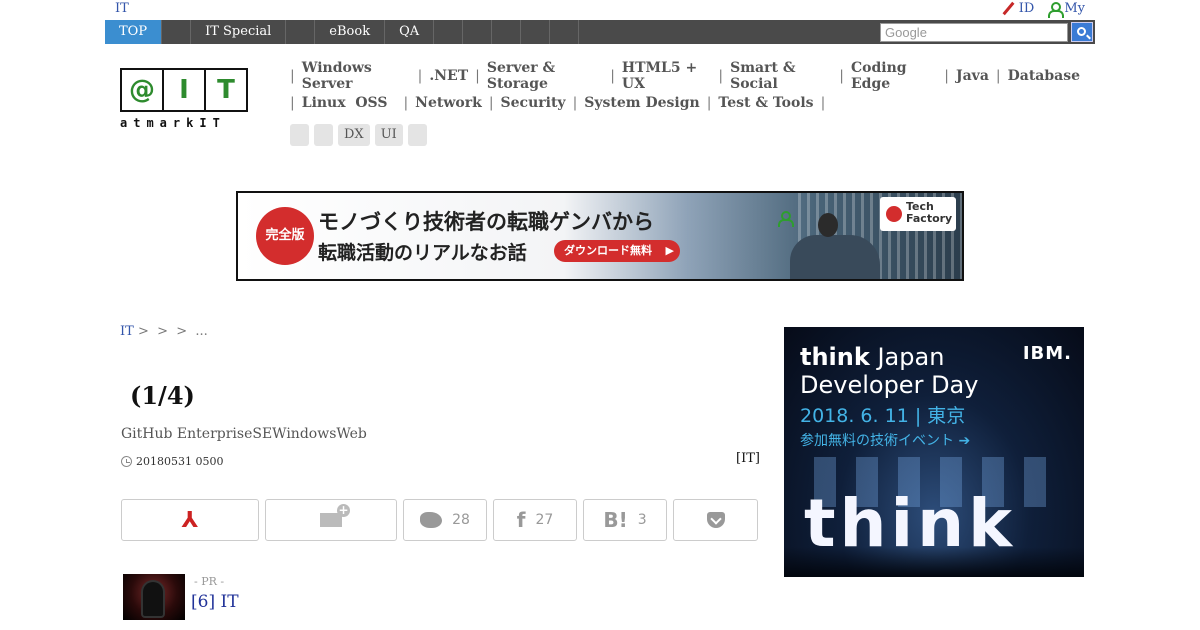 Image resolution: width=1200 pixels, height=630 pixels. I want to click on ad-floor-shade, so click(934, 562).